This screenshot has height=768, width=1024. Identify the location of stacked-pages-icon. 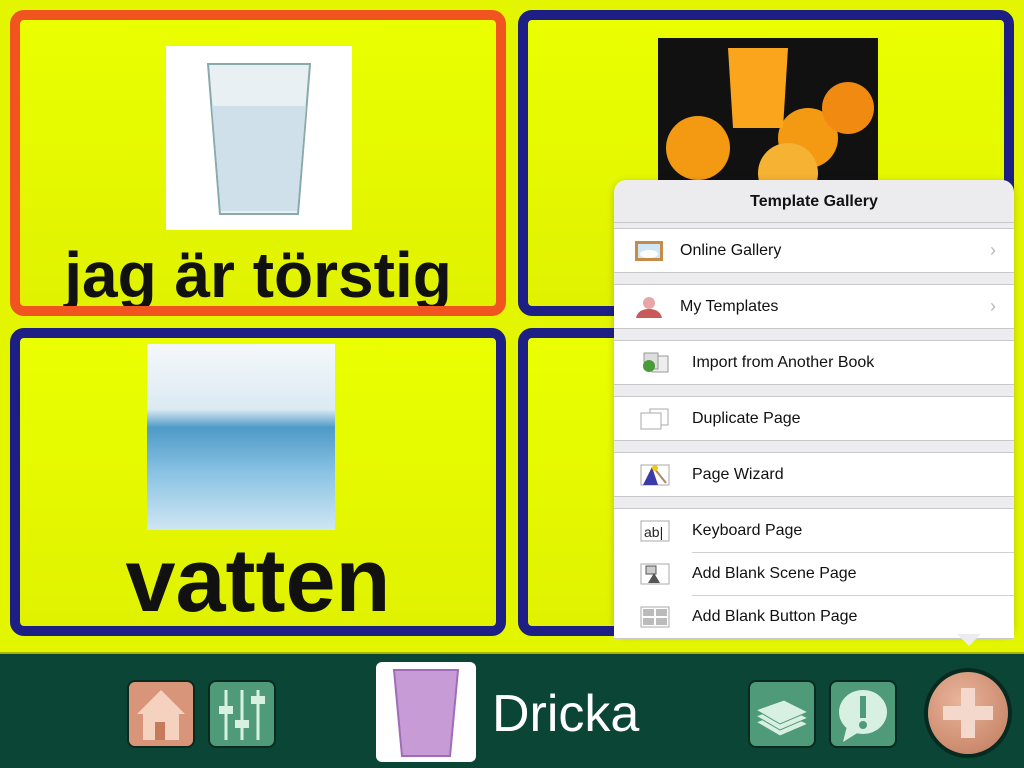
(782, 718).